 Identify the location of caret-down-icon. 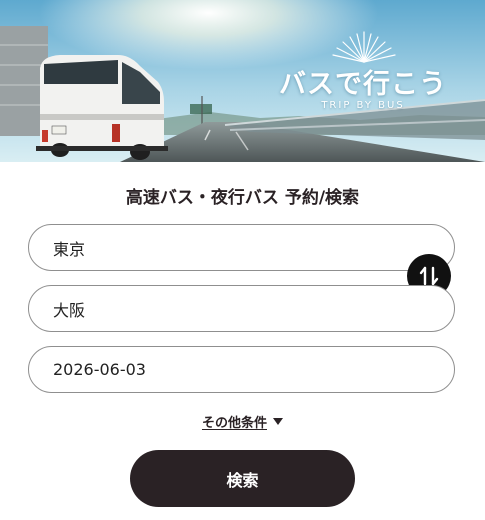
(278, 421).